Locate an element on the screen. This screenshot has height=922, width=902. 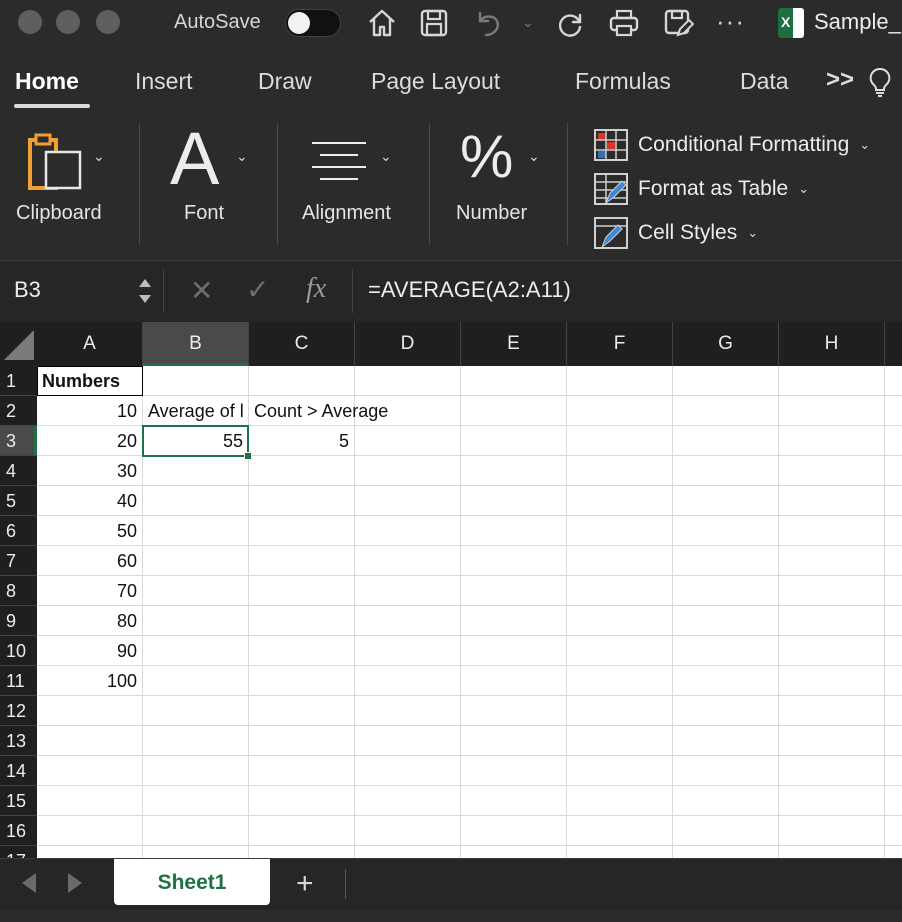
clipboard-group: ⌄ Clipboard is located at coordinates (69, 189).